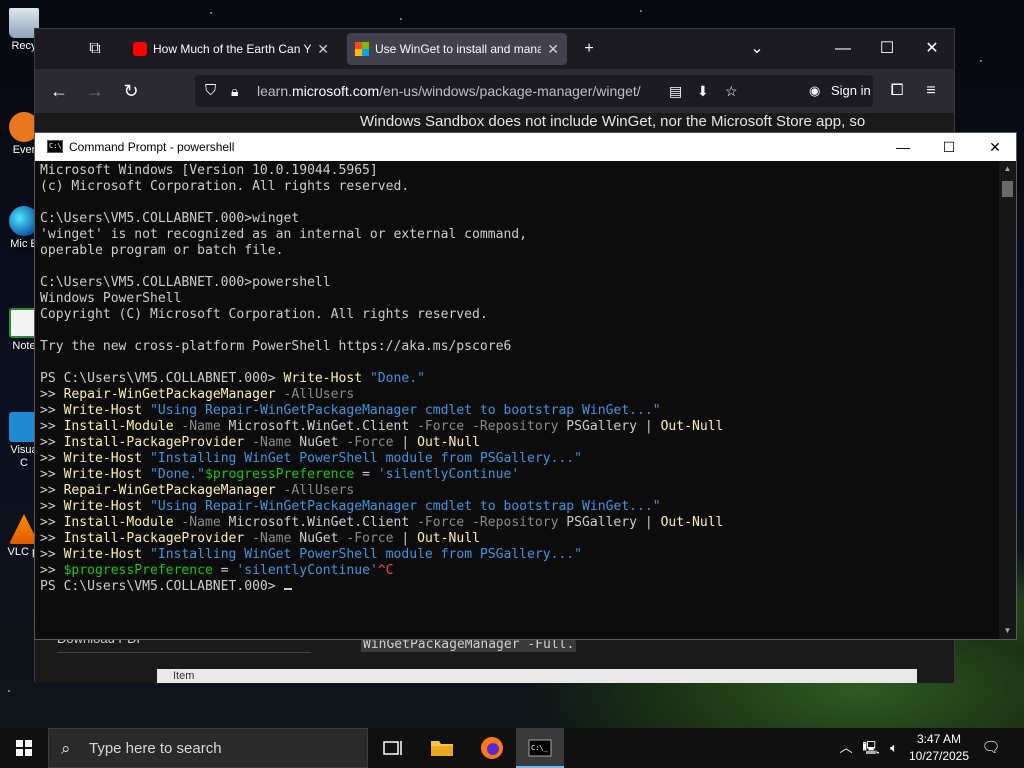 This screenshot has width=1024, height=768. I want to click on console-token: $progressPreference, so click(138, 570).